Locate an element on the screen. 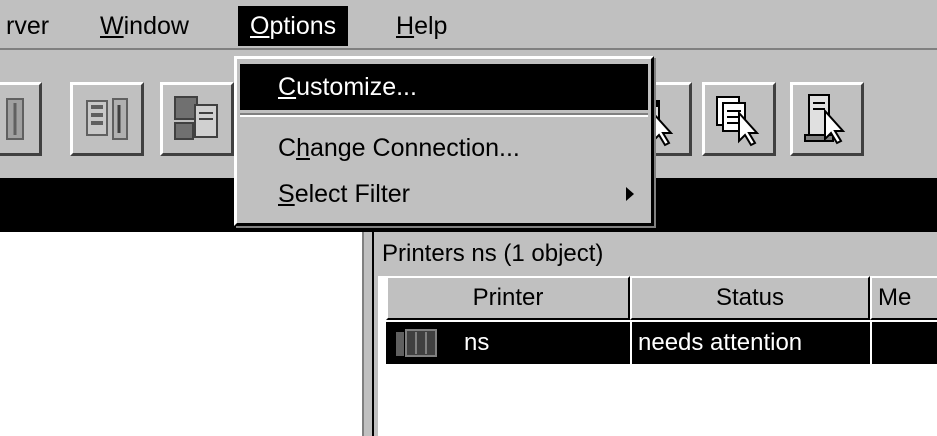  menu-options-mnemonic: O is located at coordinates (260, 26).